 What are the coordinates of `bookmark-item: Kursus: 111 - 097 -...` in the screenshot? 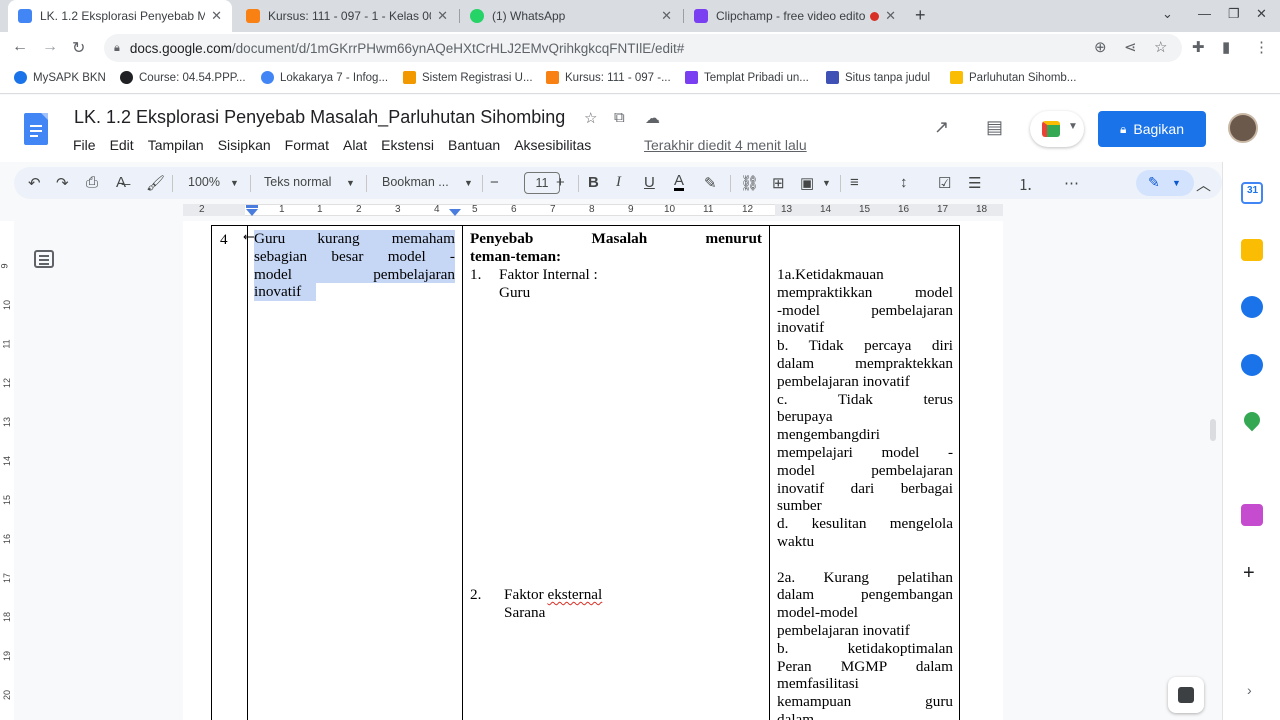 It's located at (608, 77).